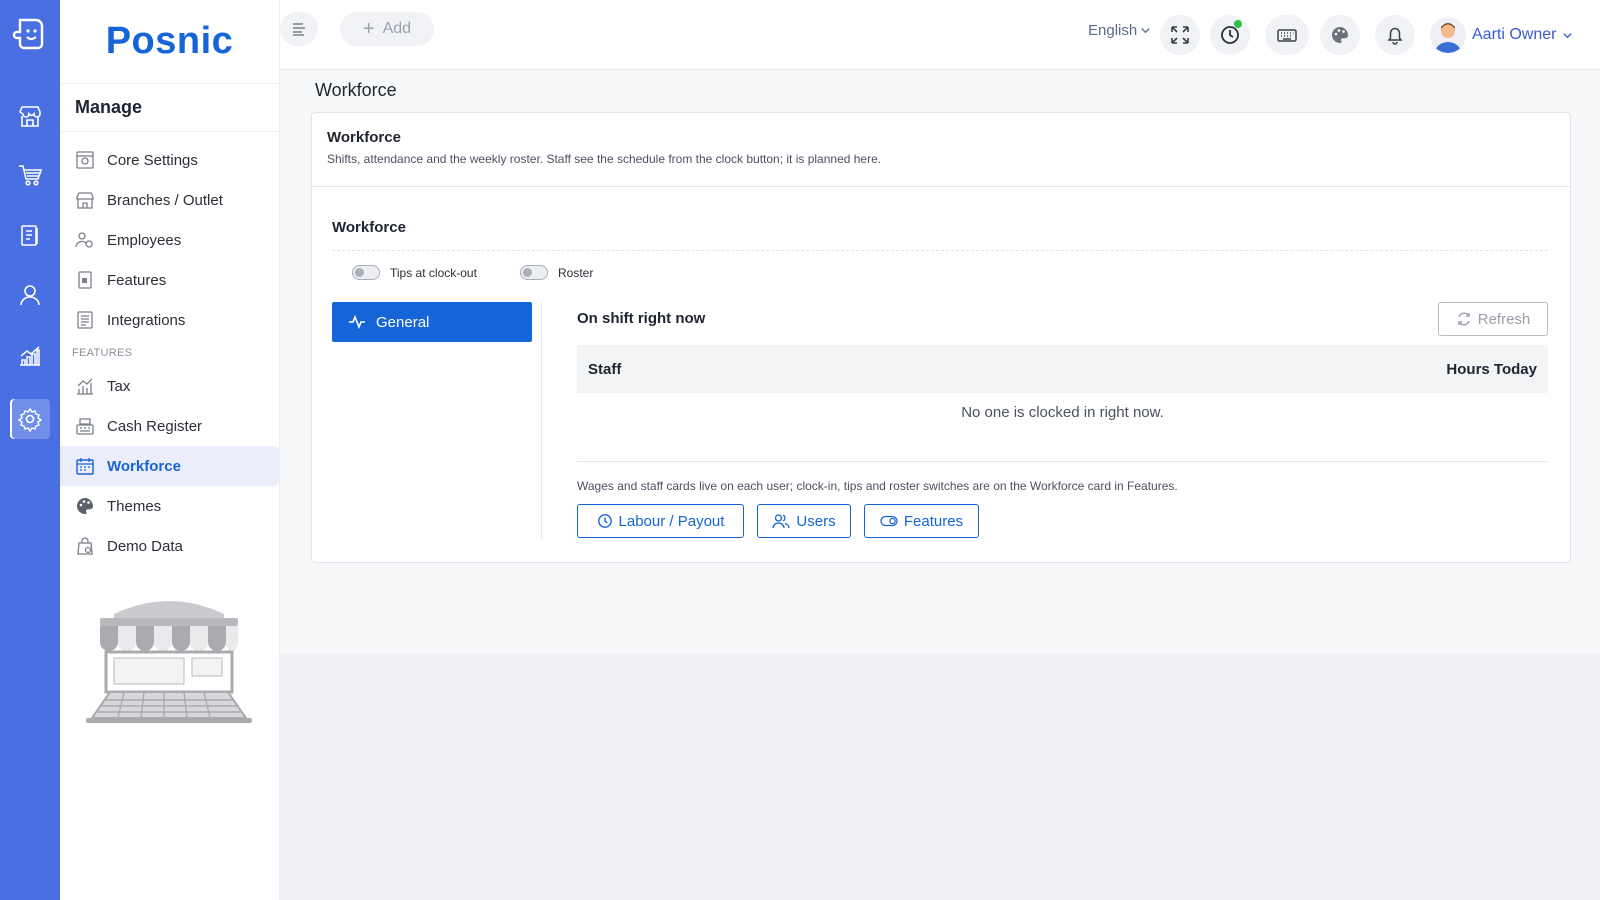 The width and height of the screenshot is (1600, 900). Describe the element at coordinates (30, 116) in the screenshot. I see `rail-store-icon` at that location.